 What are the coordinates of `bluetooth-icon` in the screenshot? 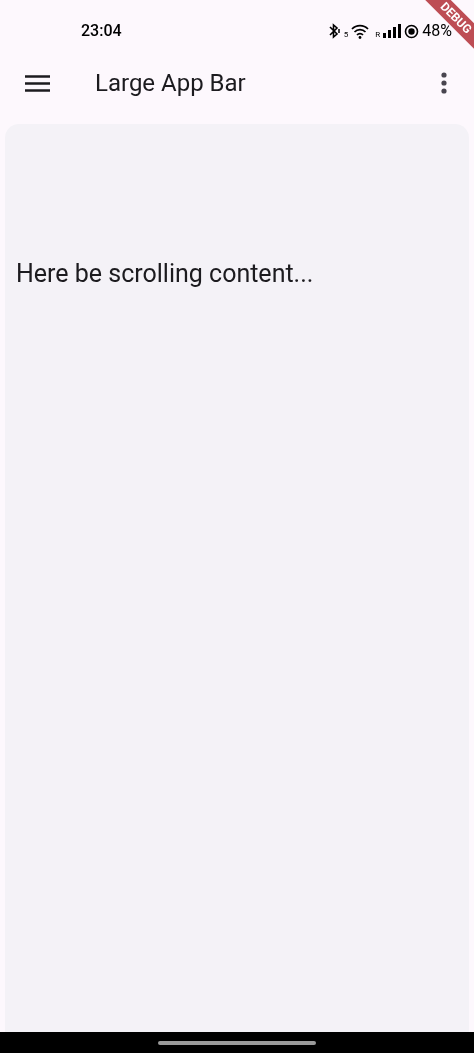 It's located at (333, 31).